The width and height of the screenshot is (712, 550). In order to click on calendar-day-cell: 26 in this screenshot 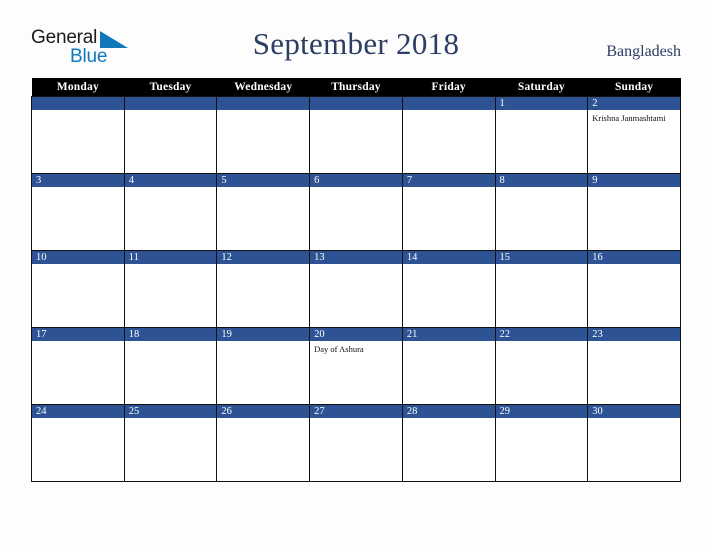, I will do `click(263, 443)`.